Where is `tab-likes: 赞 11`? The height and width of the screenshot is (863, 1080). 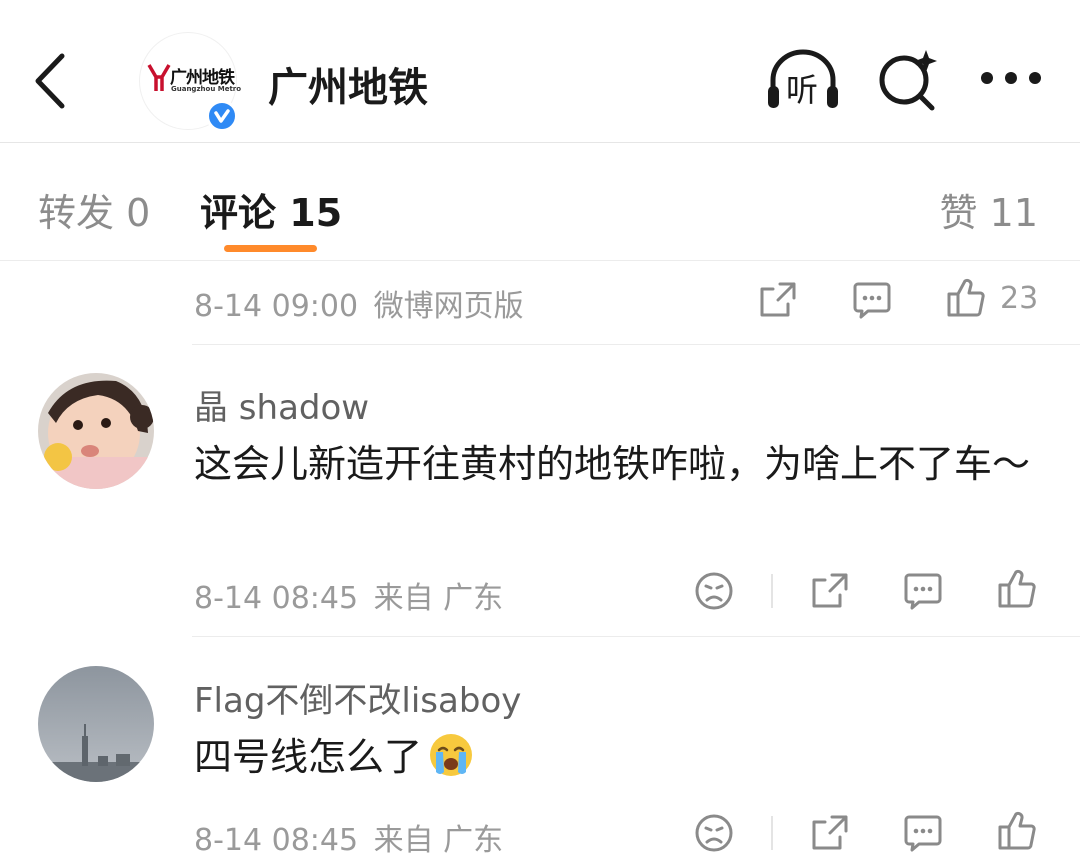
tab-likes: 赞 11 is located at coordinates (989, 209).